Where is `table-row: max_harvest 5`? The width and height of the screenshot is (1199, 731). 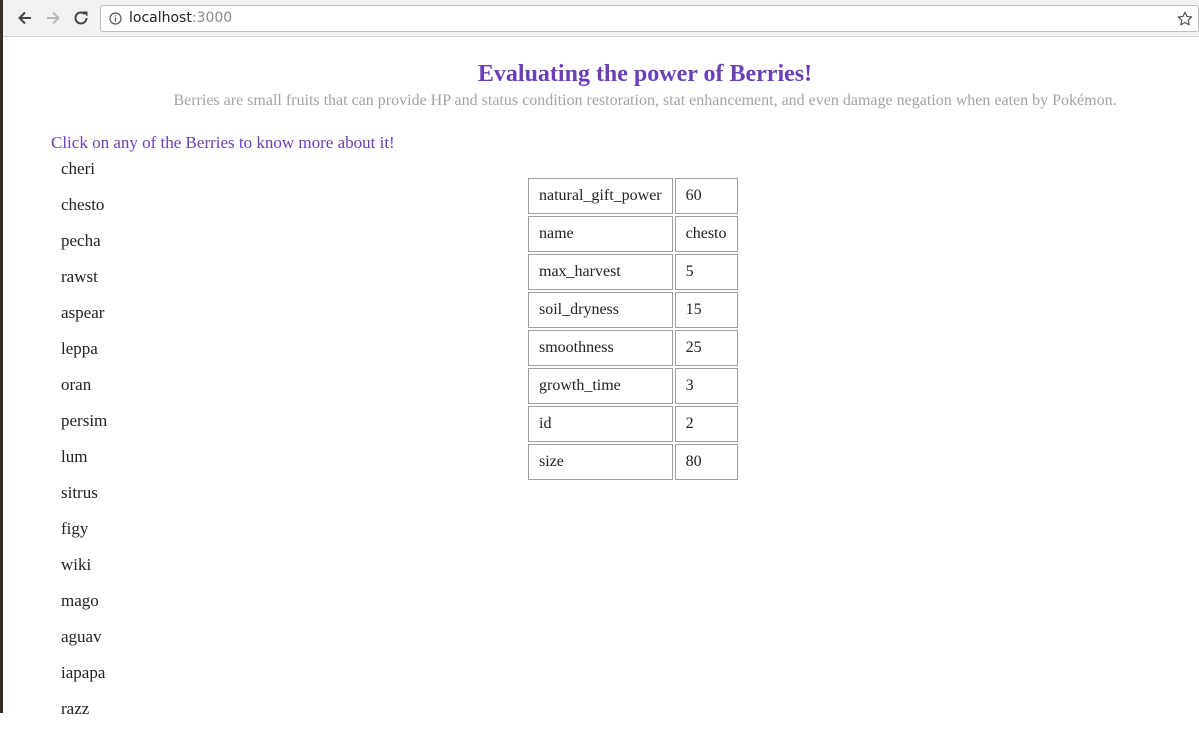
table-row: max_harvest 5 is located at coordinates (633, 272).